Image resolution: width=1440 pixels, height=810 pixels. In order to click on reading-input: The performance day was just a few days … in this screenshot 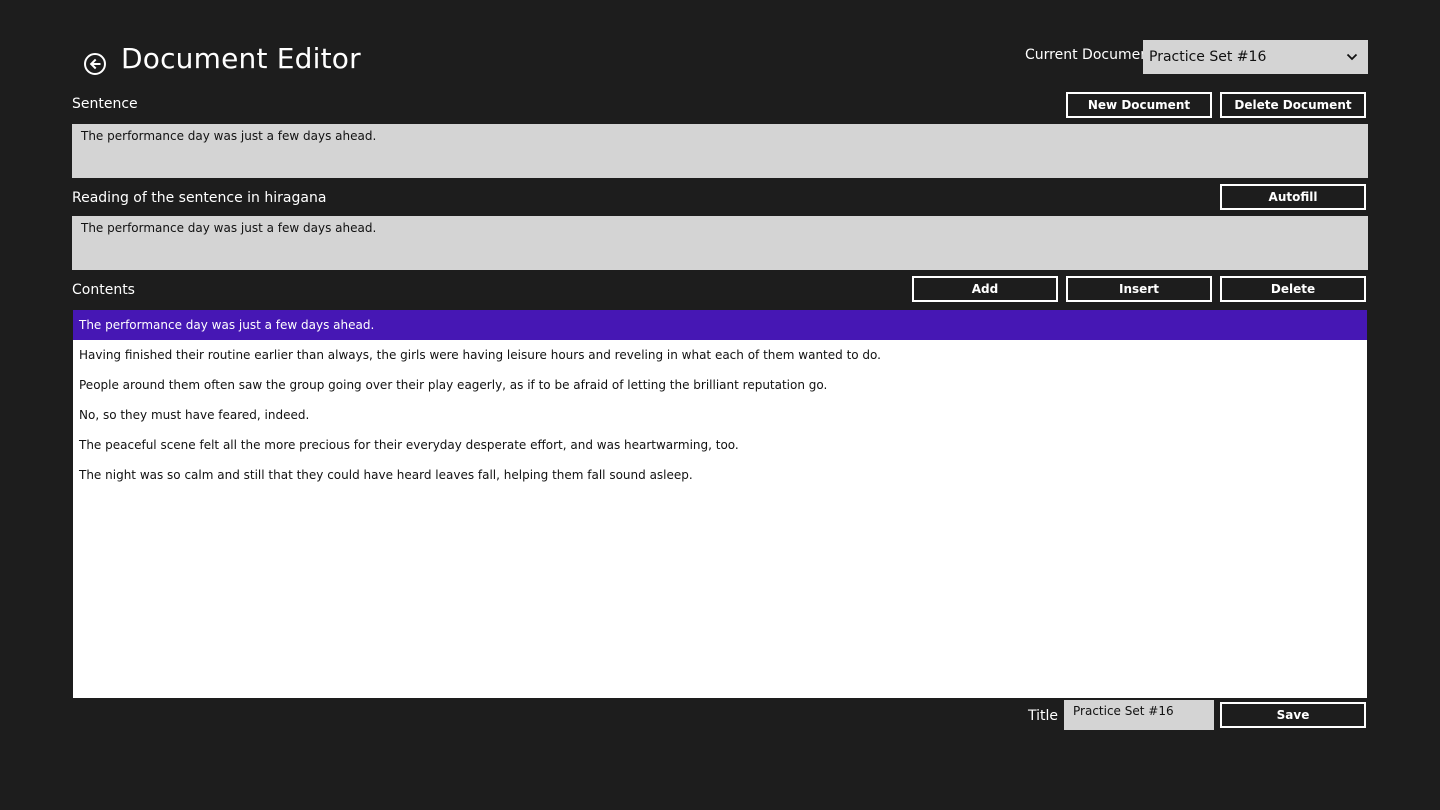, I will do `click(720, 243)`.